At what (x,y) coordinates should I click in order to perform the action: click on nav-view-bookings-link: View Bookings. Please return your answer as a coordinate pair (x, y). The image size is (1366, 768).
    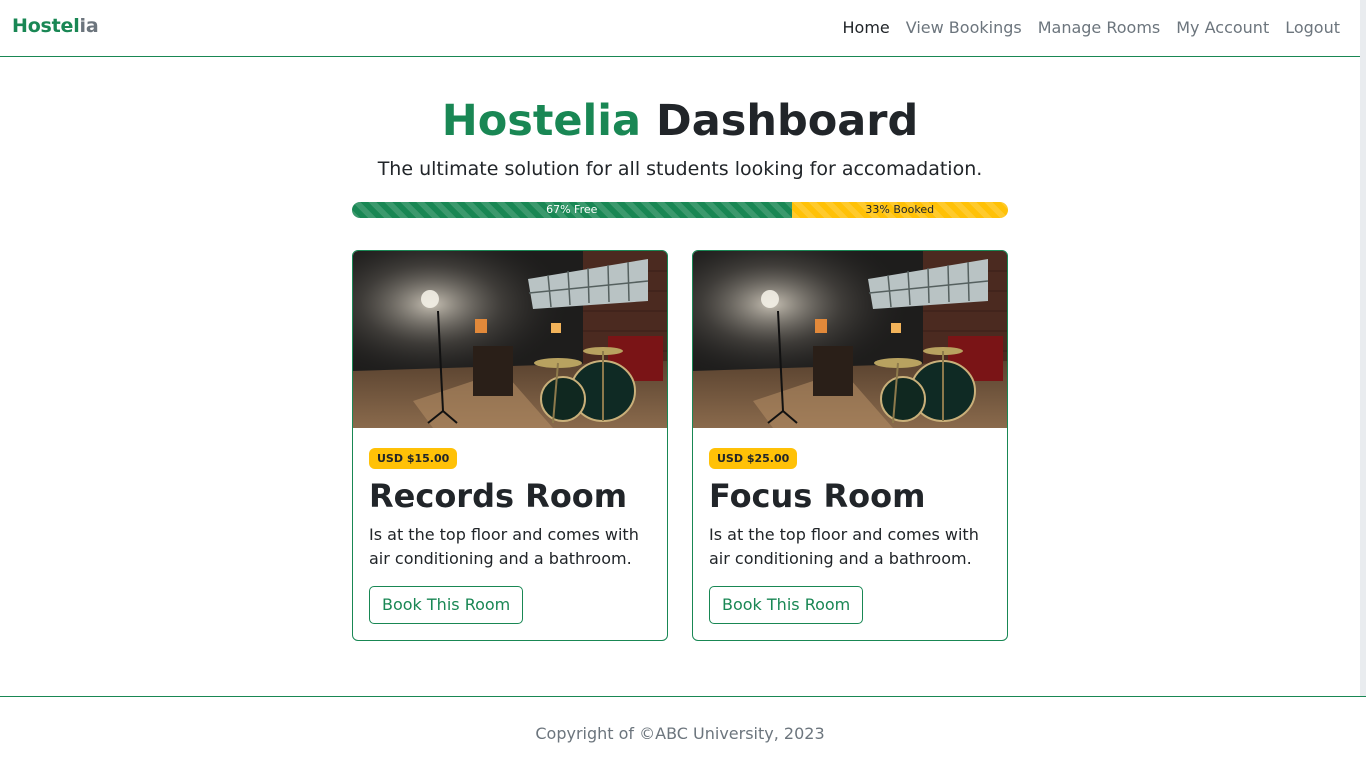
    Looking at the image, I should click on (964, 27).